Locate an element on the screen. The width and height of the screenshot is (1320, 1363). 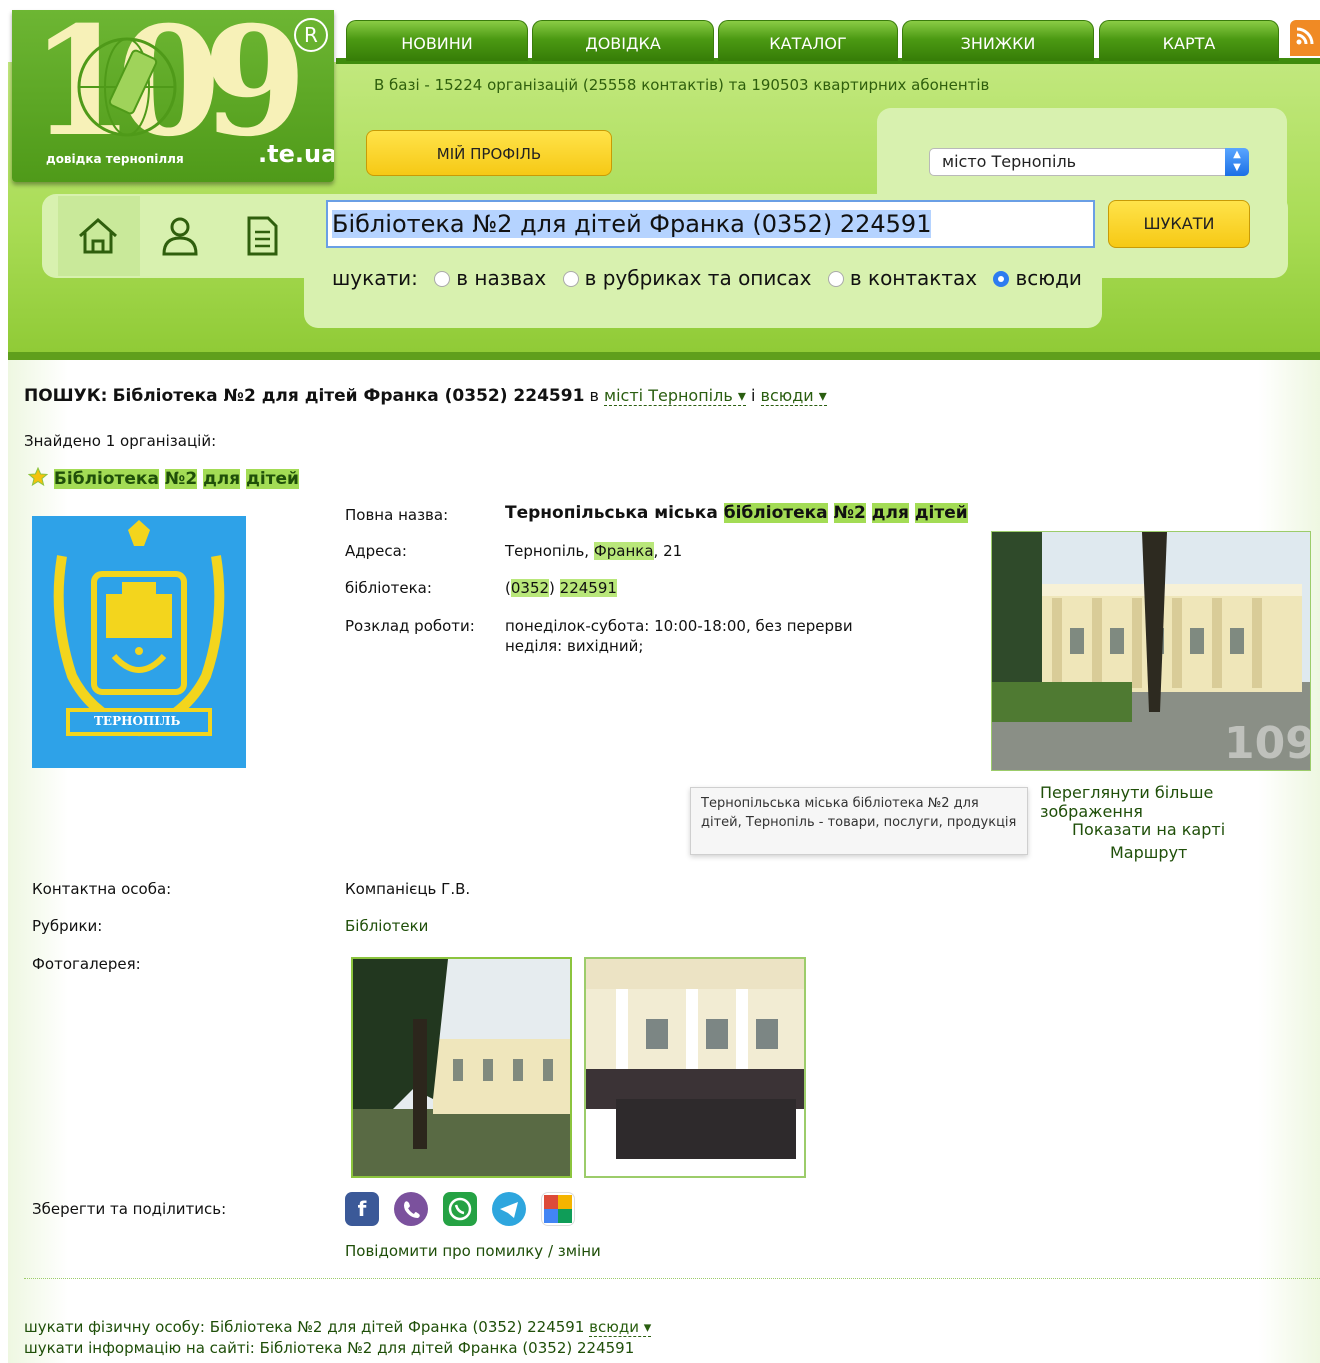
google-plus-icon is located at coordinates (558, 1209).